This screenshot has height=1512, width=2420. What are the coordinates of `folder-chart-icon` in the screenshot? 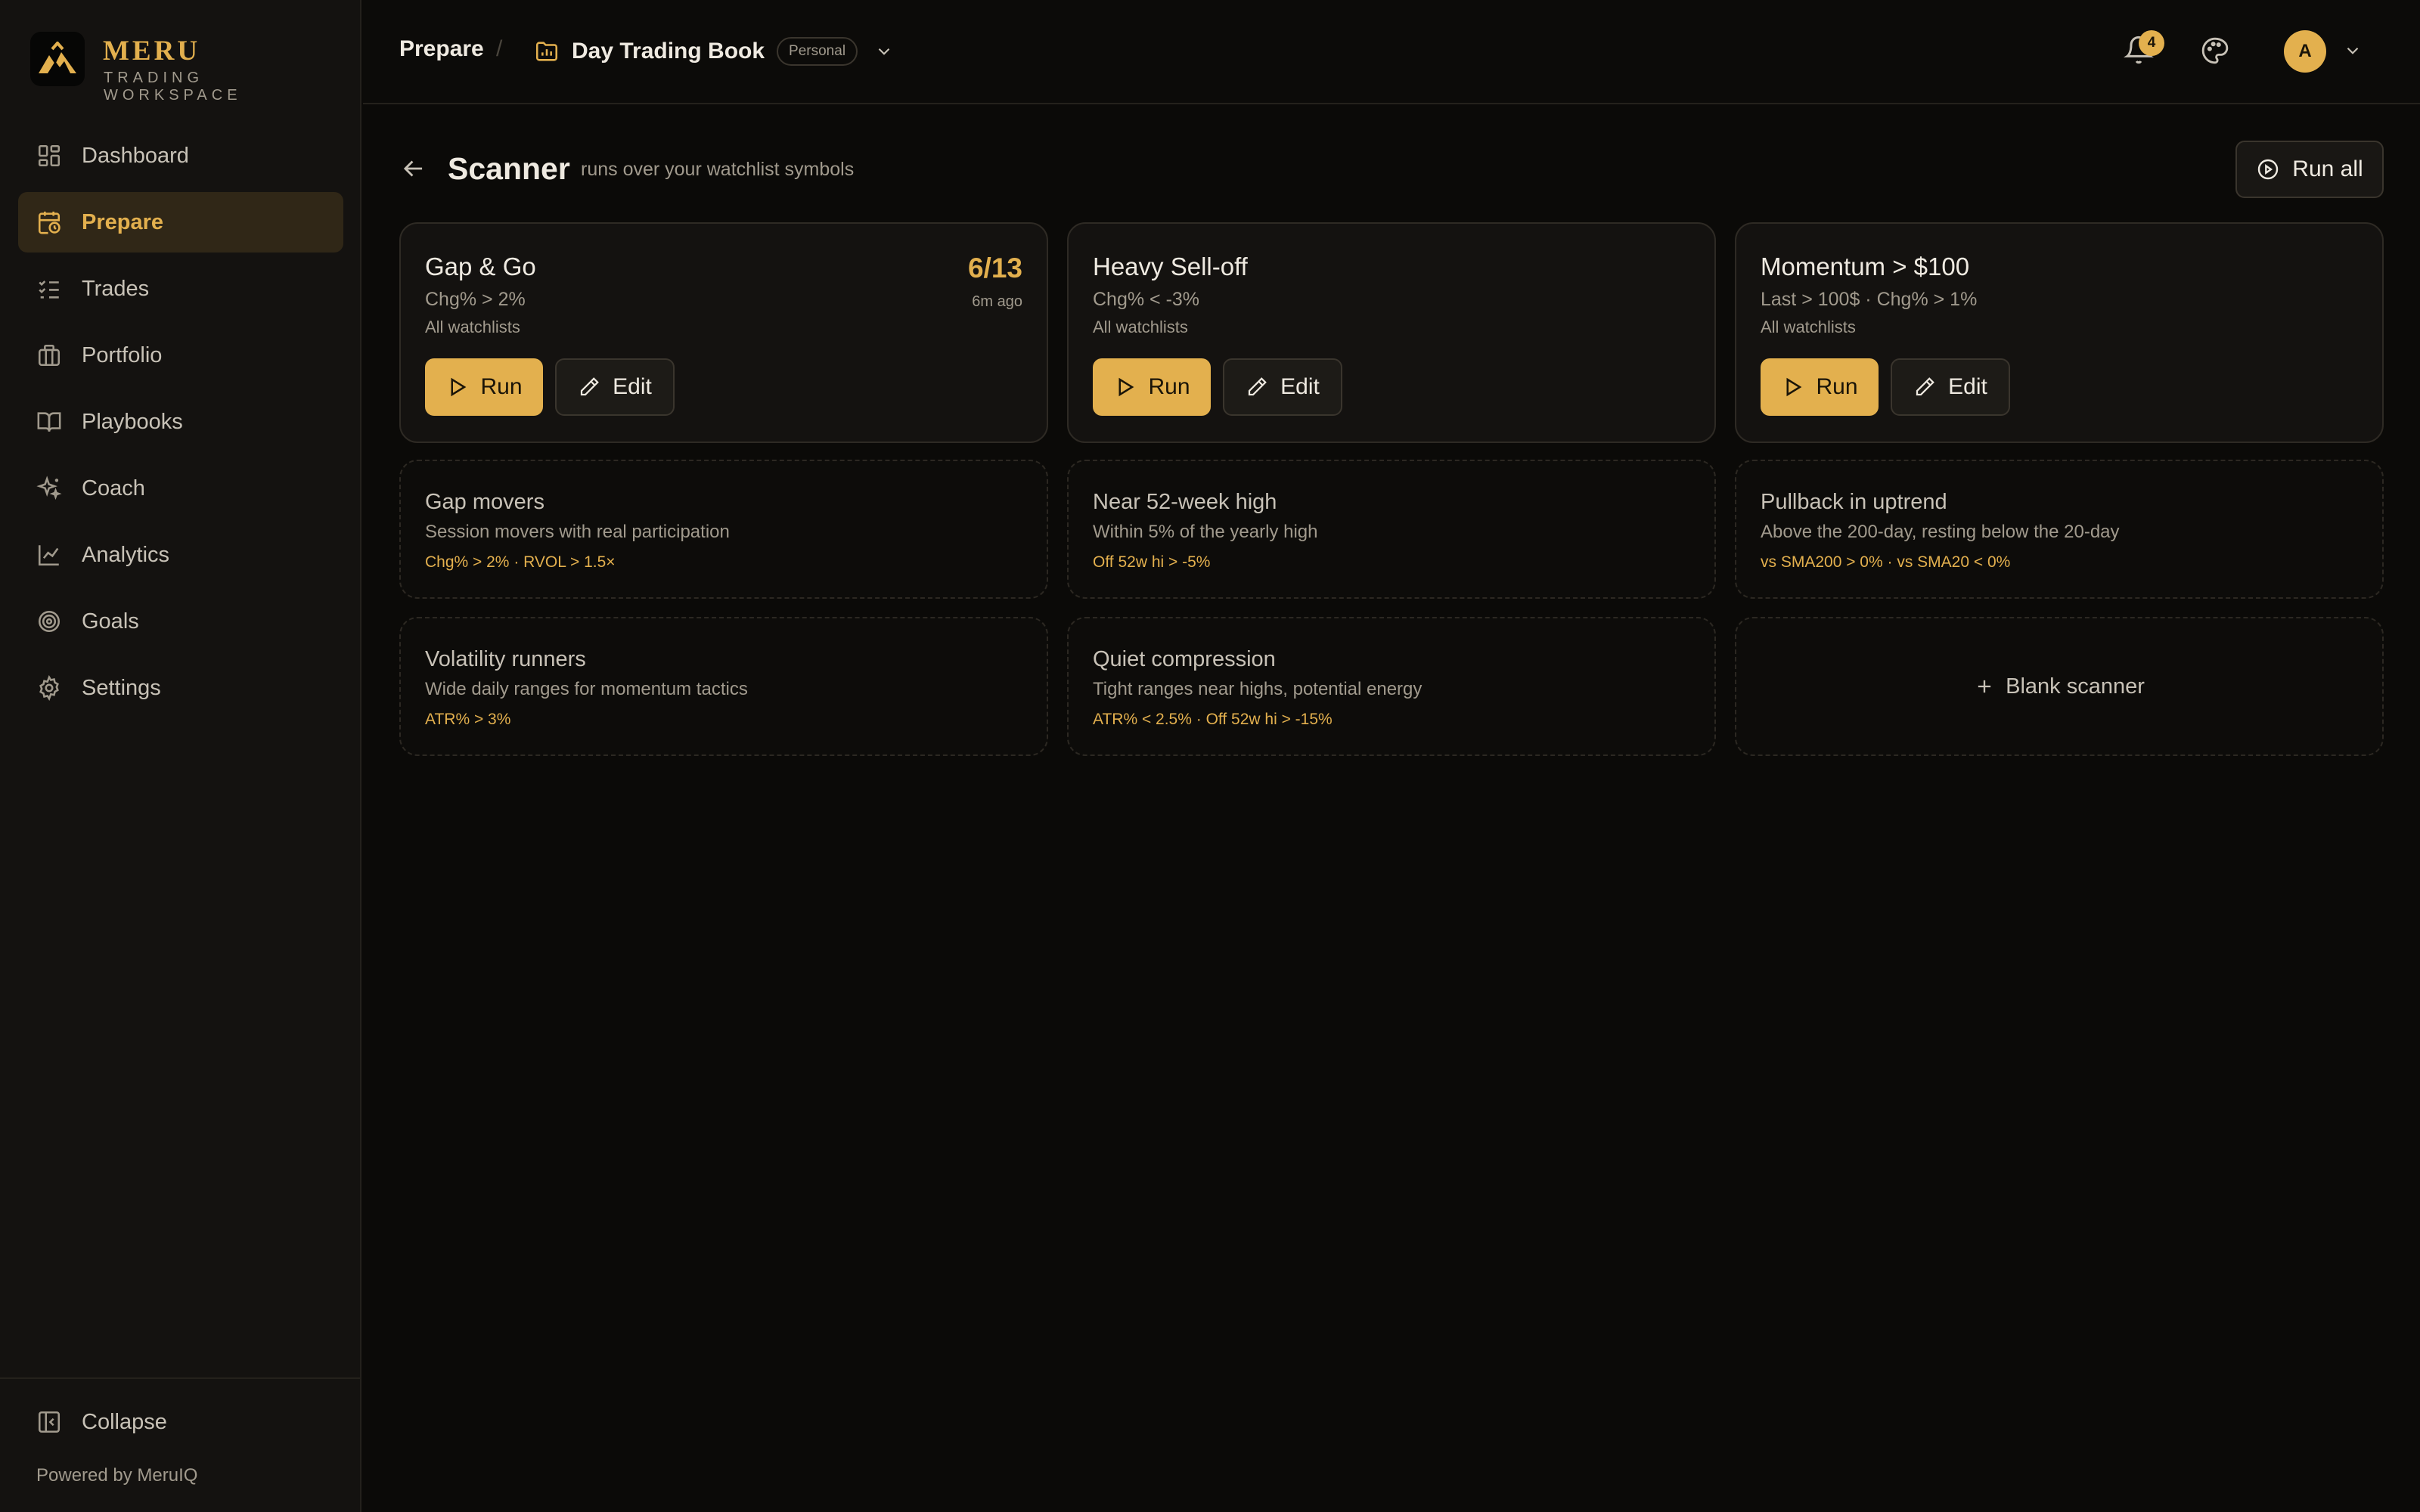 It's located at (546, 52).